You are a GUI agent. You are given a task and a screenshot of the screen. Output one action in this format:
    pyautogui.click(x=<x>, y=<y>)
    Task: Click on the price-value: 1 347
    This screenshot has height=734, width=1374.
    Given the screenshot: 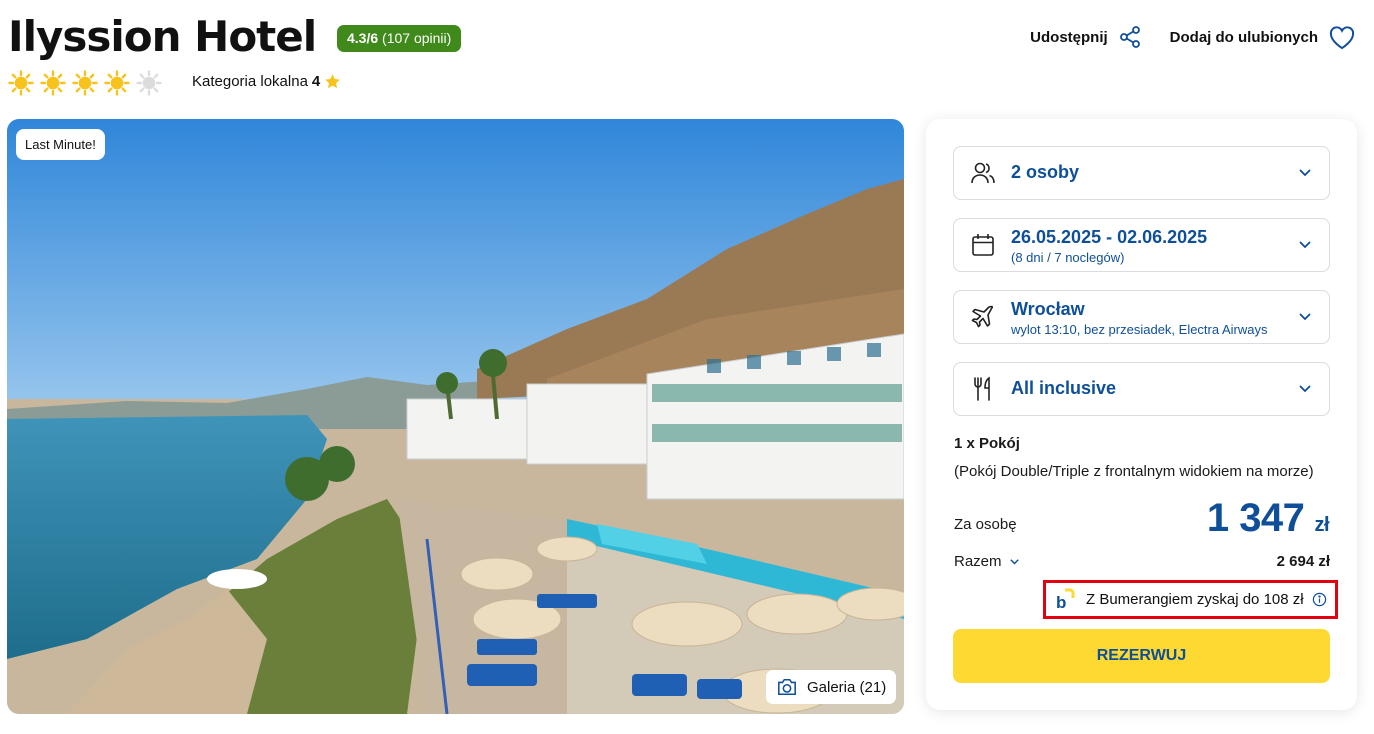 What is the action you would take?
    pyautogui.click(x=1255, y=518)
    